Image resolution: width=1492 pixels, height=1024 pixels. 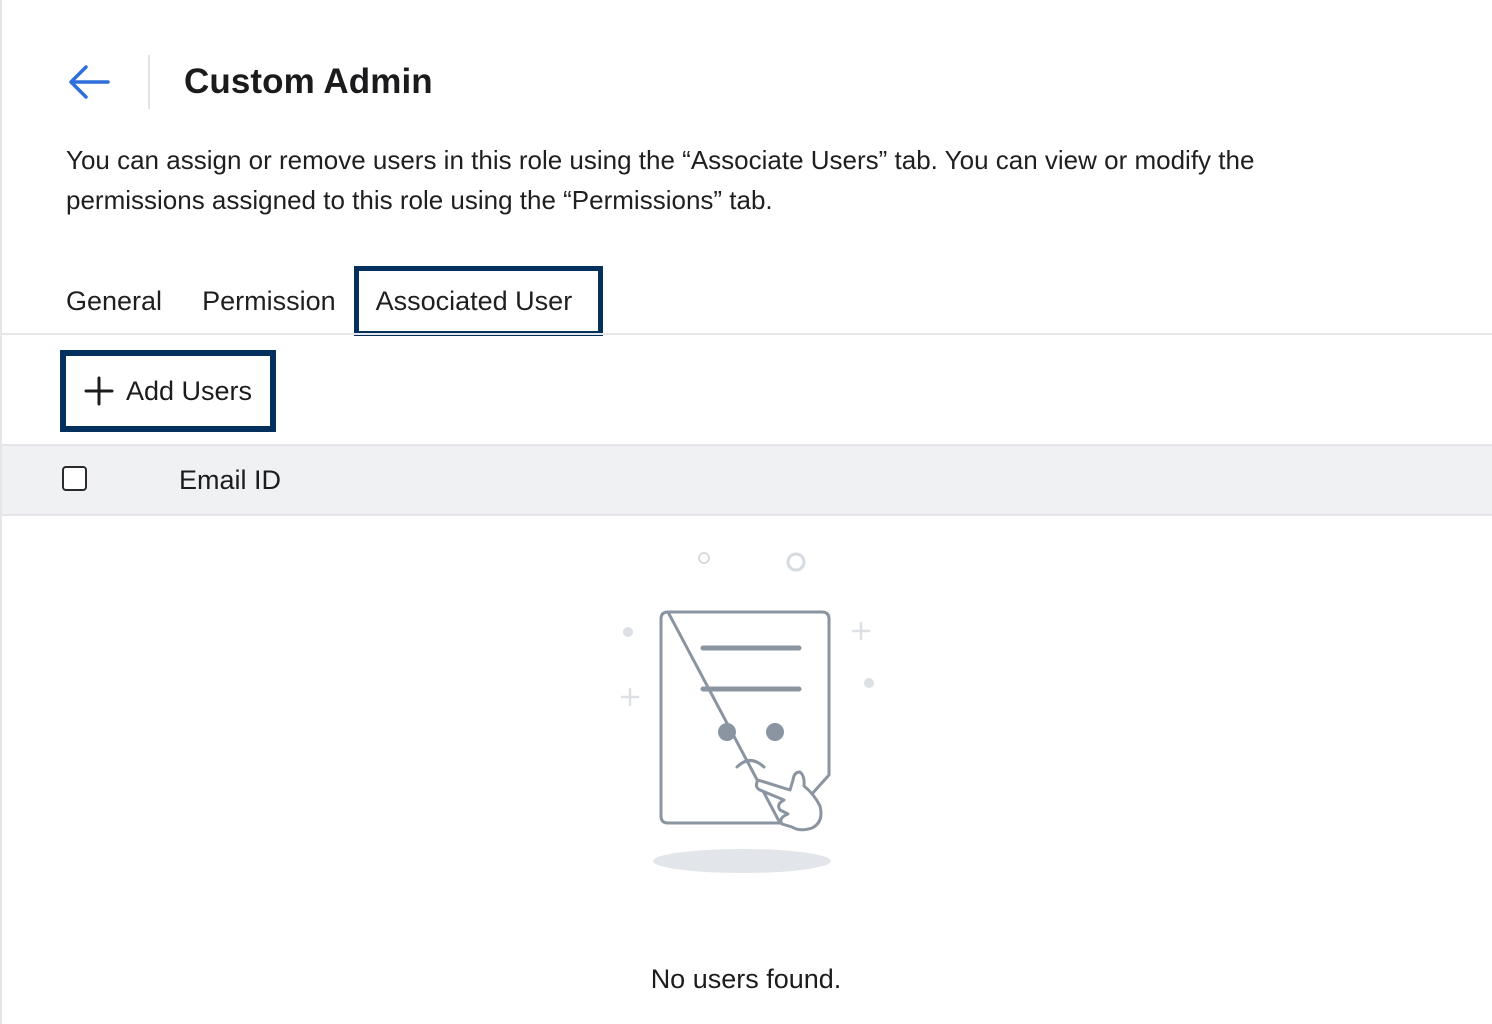 What do you see at coordinates (704, 558) in the screenshot?
I see `decor-circle-small` at bounding box center [704, 558].